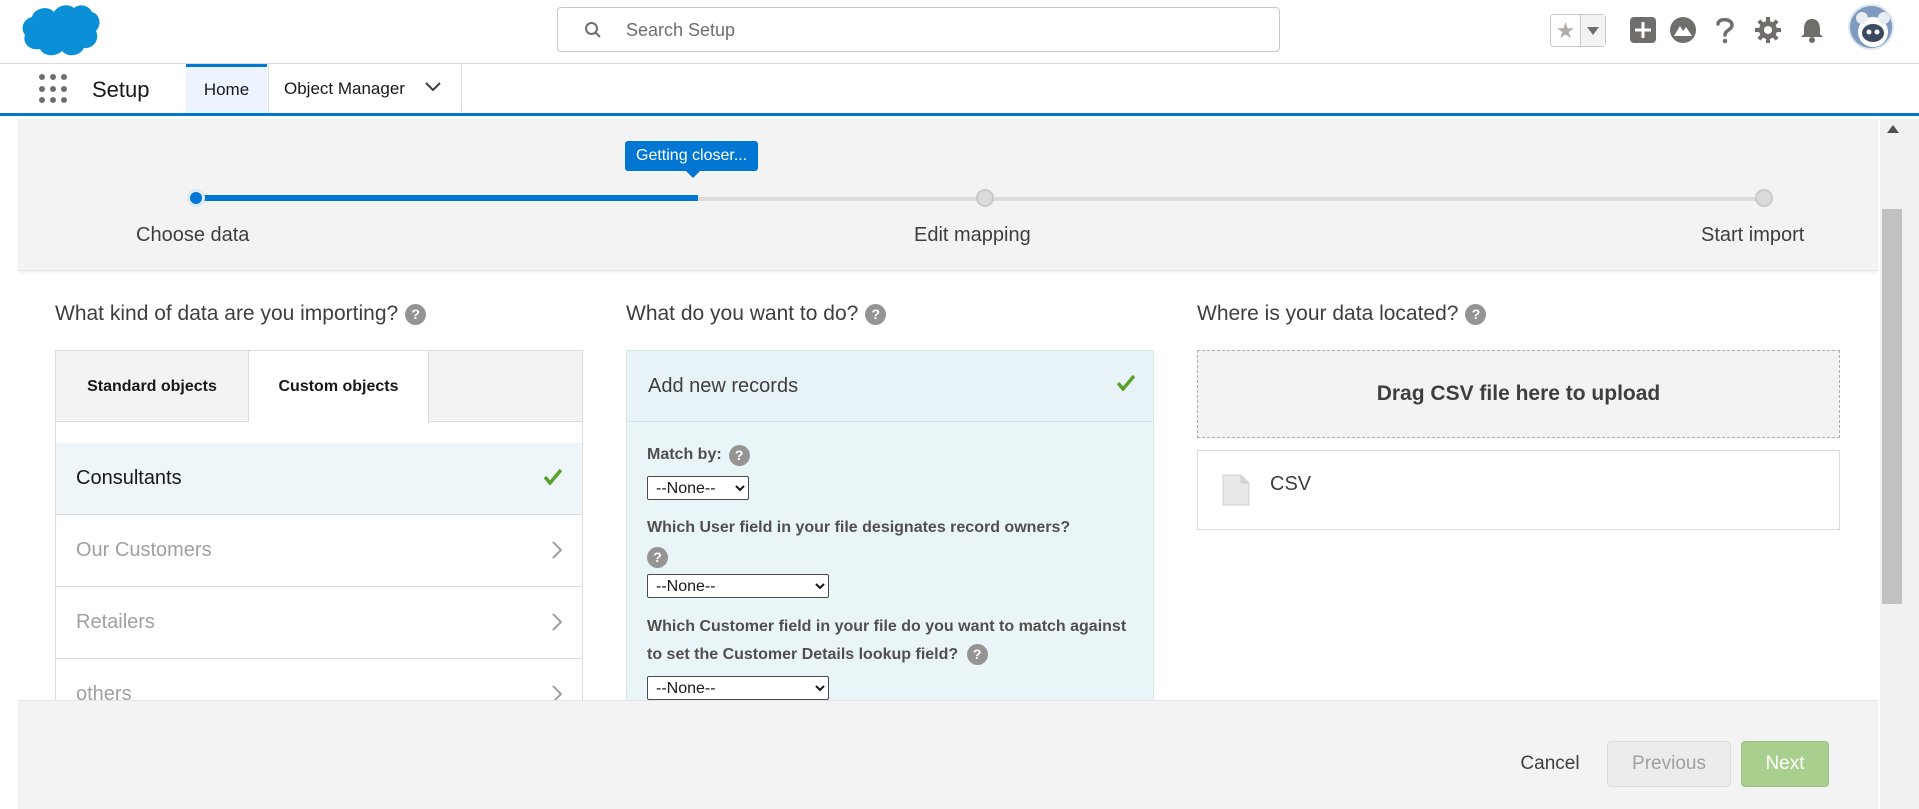  I want to click on csv-source-option: CSV, so click(1518, 490).